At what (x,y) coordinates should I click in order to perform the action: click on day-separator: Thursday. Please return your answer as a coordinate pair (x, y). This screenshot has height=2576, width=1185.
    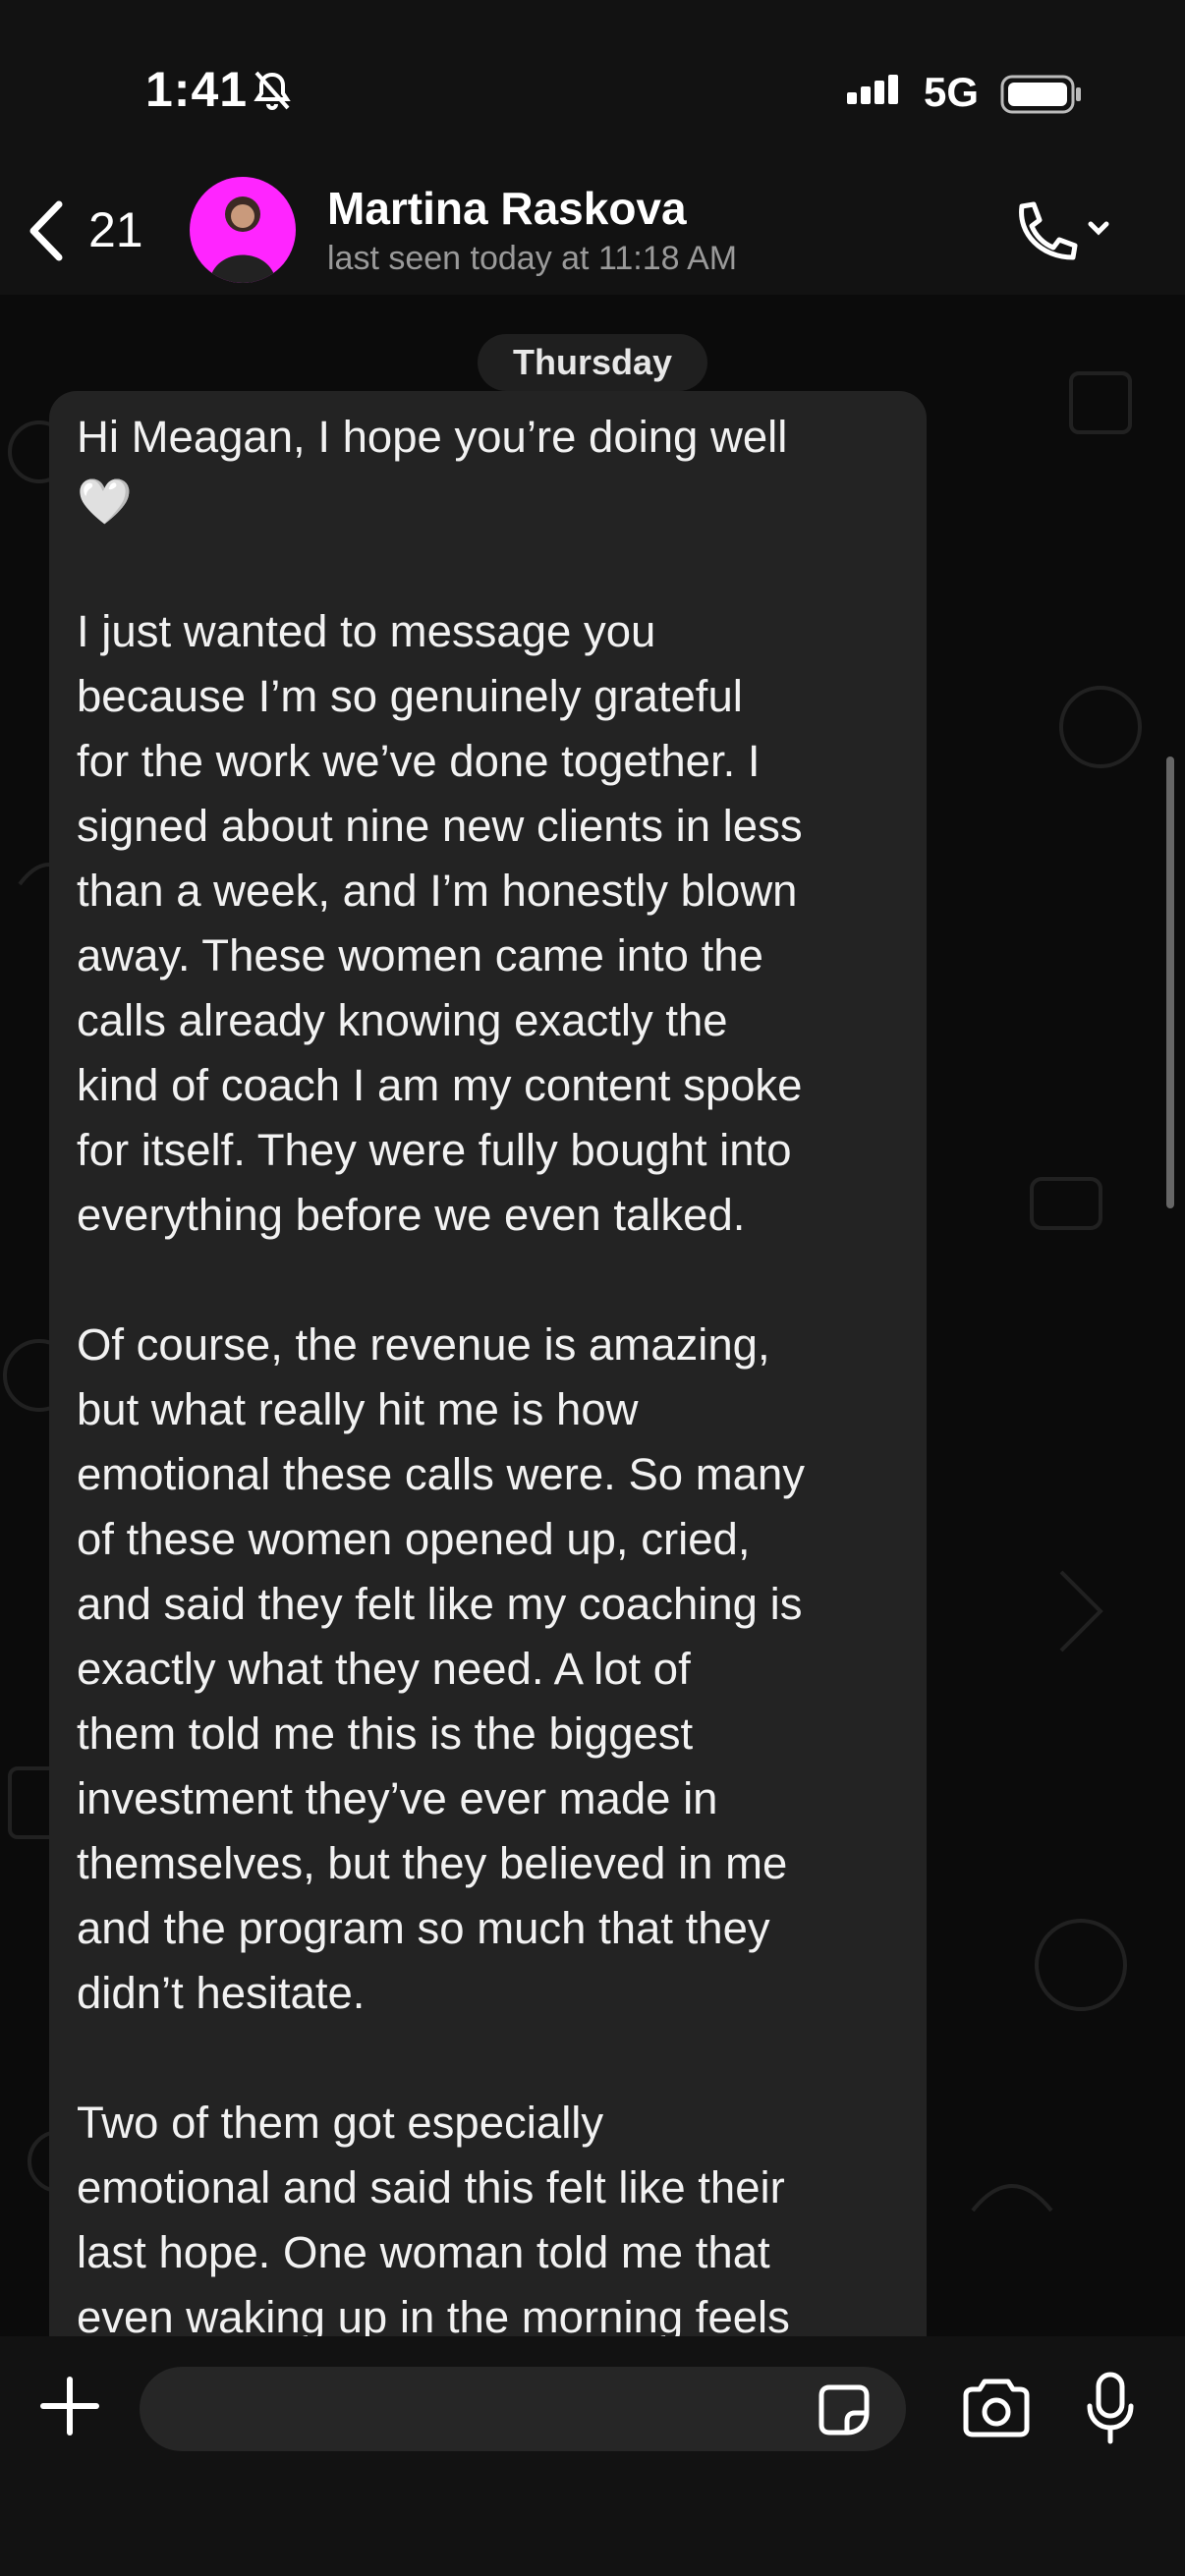
    Looking at the image, I should click on (592, 362).